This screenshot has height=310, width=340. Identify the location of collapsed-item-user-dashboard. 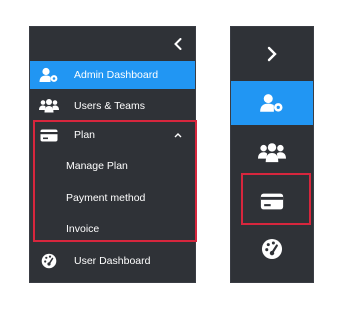
(272, 249).